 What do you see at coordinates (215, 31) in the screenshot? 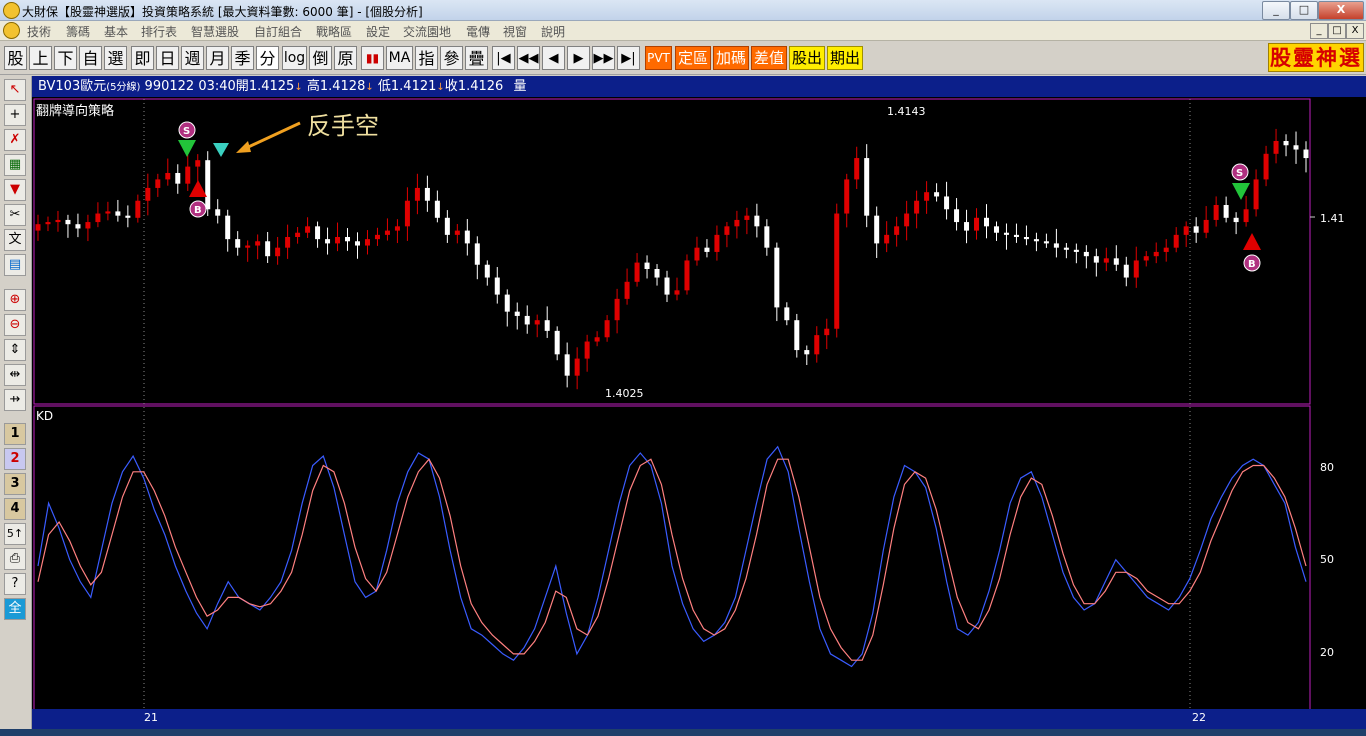
I see `menu-item-smart-select: 智慧選股` at bounding box center [215, 31].